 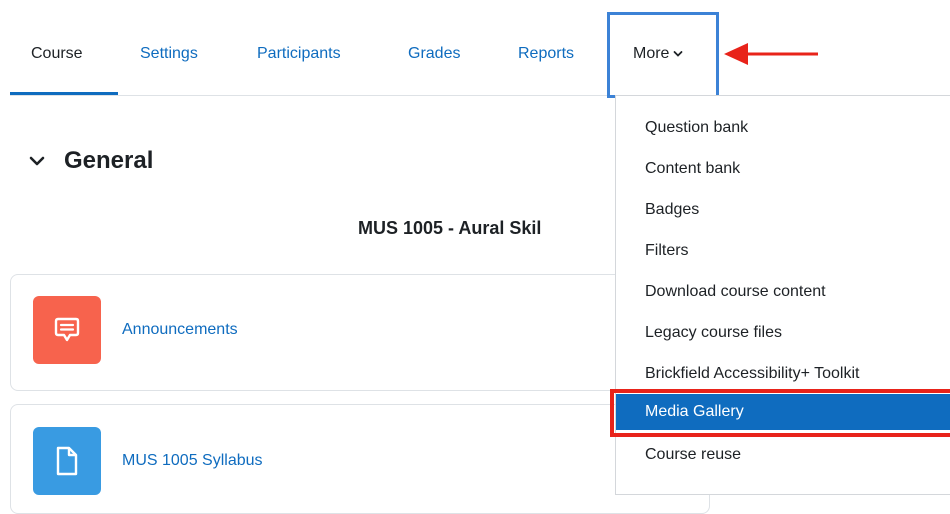 I want to click on active-tab-indicator, so click(x=64, y=93).